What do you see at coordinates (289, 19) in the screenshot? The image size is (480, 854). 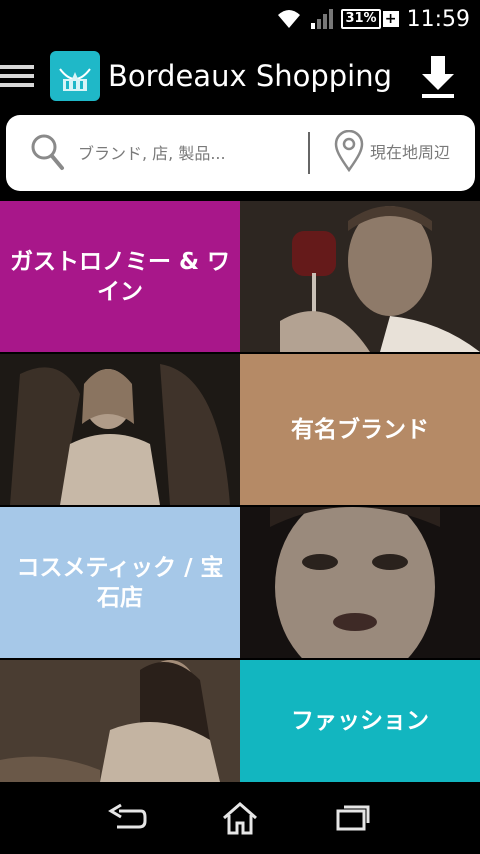 I see `wifi-icon` at bounding box center [289, 19].